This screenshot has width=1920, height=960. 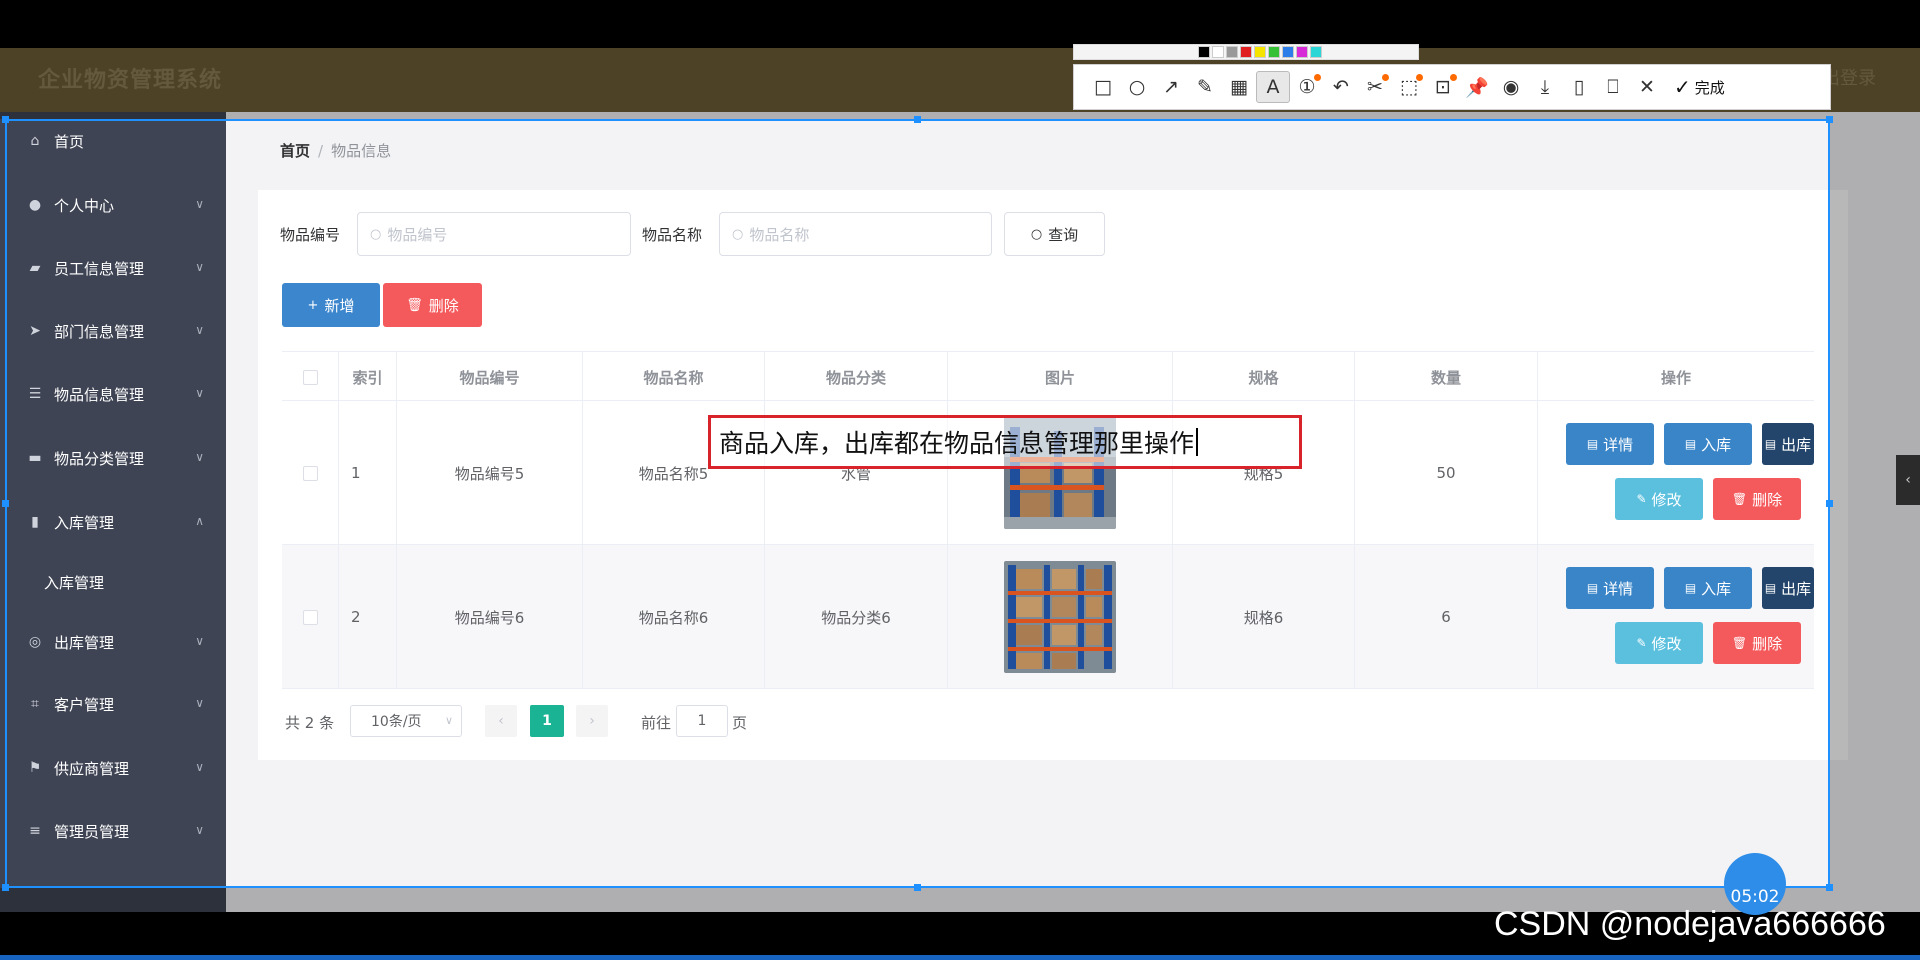 I want to click on arrow-tool-icon: ↗, so click(x=1171, y=87).